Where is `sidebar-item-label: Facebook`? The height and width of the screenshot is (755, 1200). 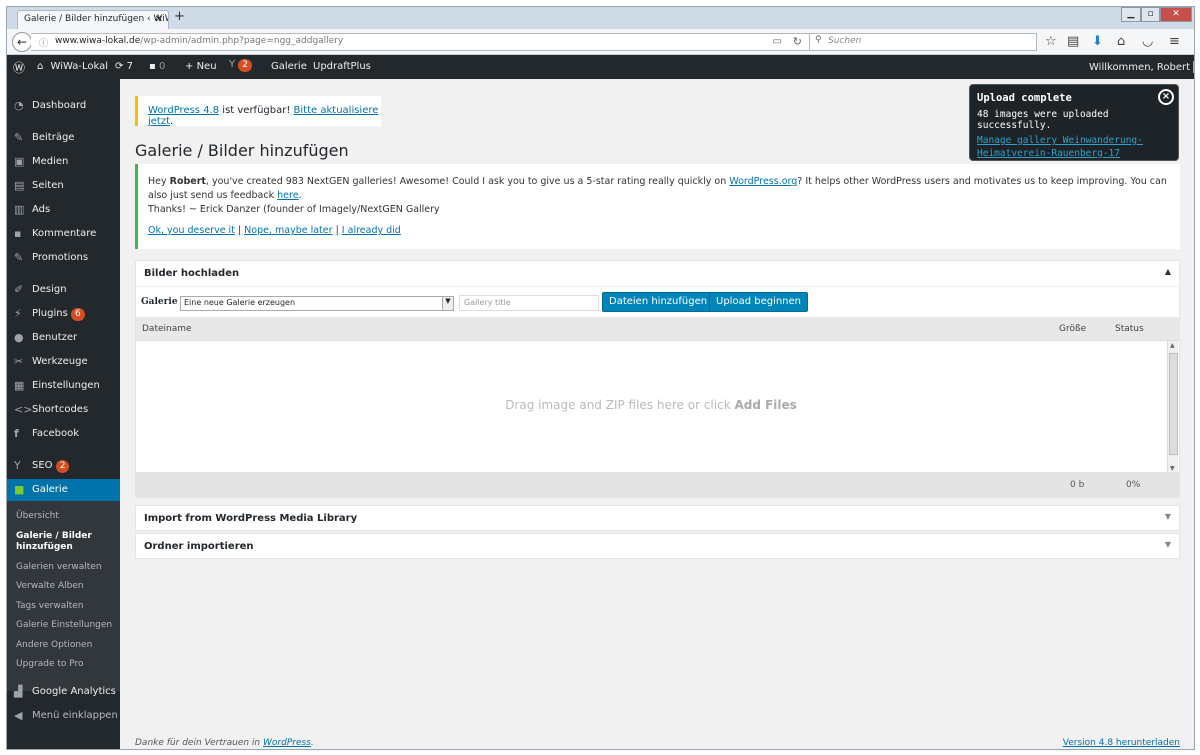 sidebar-item-label: Facebook is located at coordinates (55, 433).